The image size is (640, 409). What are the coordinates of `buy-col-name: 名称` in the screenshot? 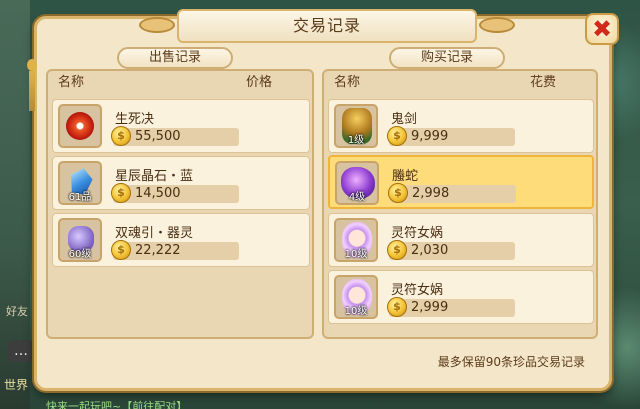 It's located at (347, 82).